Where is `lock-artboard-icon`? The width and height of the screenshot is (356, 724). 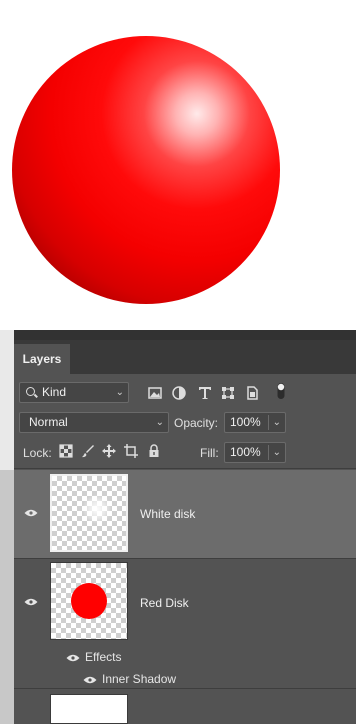
lock-artboard-icon is located at coordinates (131, 451).